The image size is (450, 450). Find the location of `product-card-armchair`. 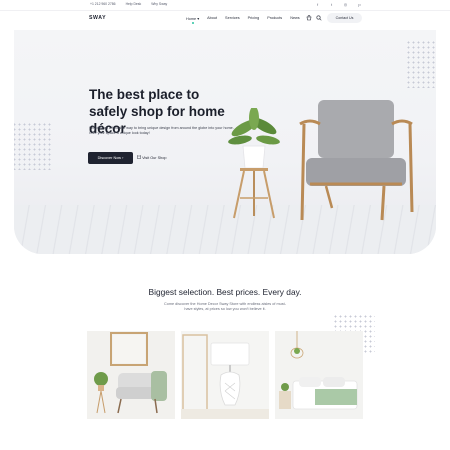

product-card-armchair is located at coordinates (131, 375).